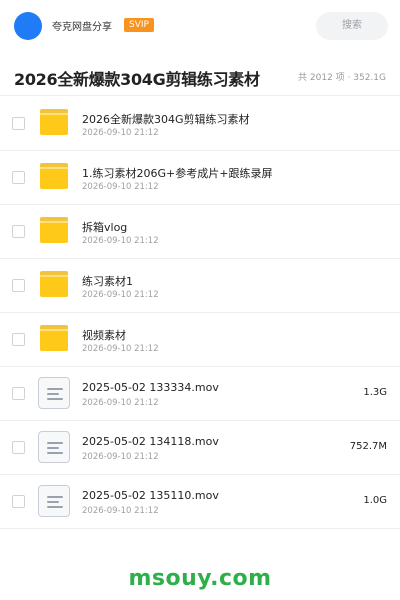 Image resolution: width=400 pixels, height=600 pixels. What do you see at coordinates (82, 27) in the screenshot?
I see `share-owner-name: 夸克网盘分享` at bounding box center [82, 27].